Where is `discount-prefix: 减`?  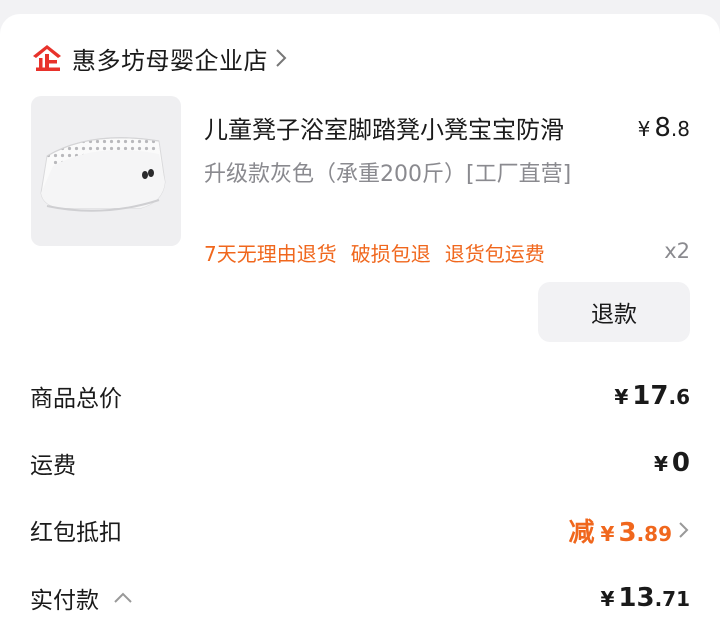
discount-prefix: 减 is located at coordinates (581, 532).